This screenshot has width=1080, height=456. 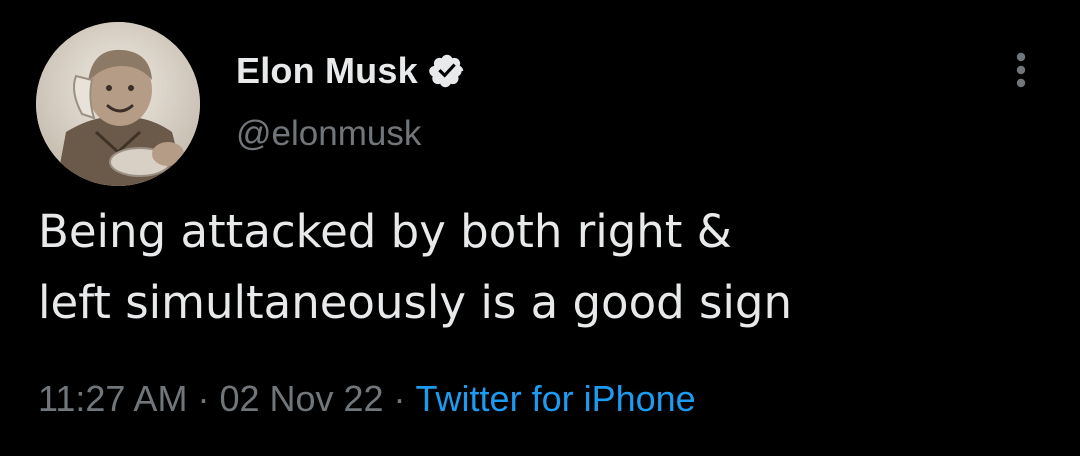 I want to click on tweet-meta: 11:27 AM · 02 Nov 22 · Twitter for iPhone, so click(x=367, y=399).